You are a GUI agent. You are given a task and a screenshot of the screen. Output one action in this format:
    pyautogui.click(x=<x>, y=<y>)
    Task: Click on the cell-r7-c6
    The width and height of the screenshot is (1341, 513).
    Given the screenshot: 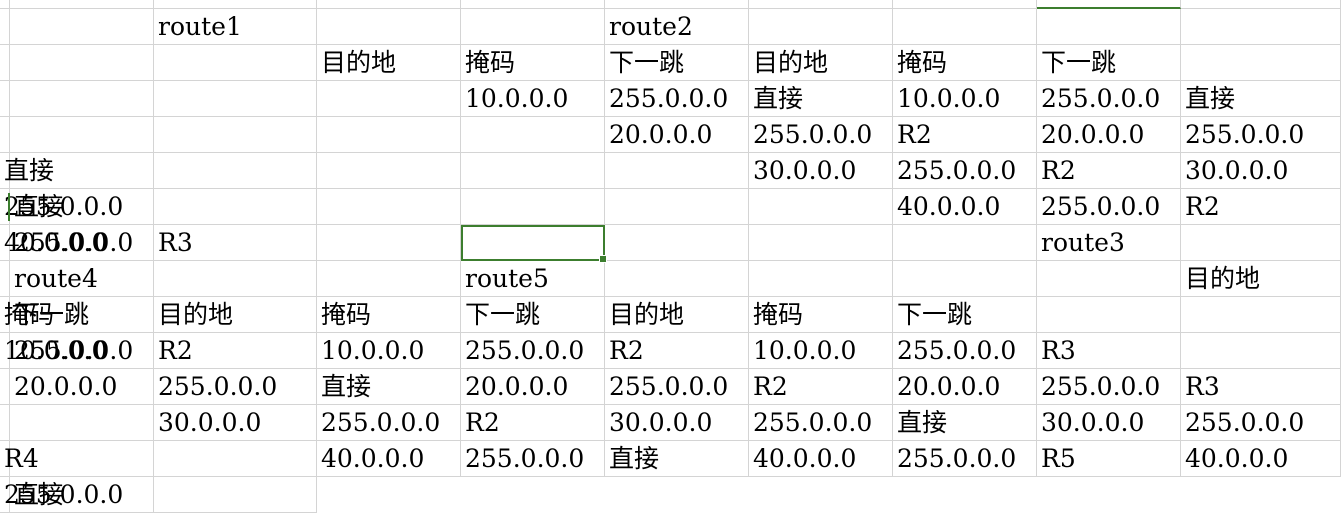 What is the action you would take?
    pyautogui.click(x=389, y=279)
    